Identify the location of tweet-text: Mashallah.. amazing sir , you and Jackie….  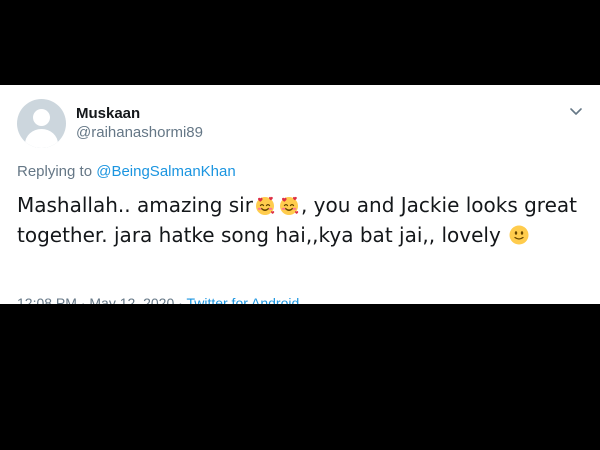
(302, 220).